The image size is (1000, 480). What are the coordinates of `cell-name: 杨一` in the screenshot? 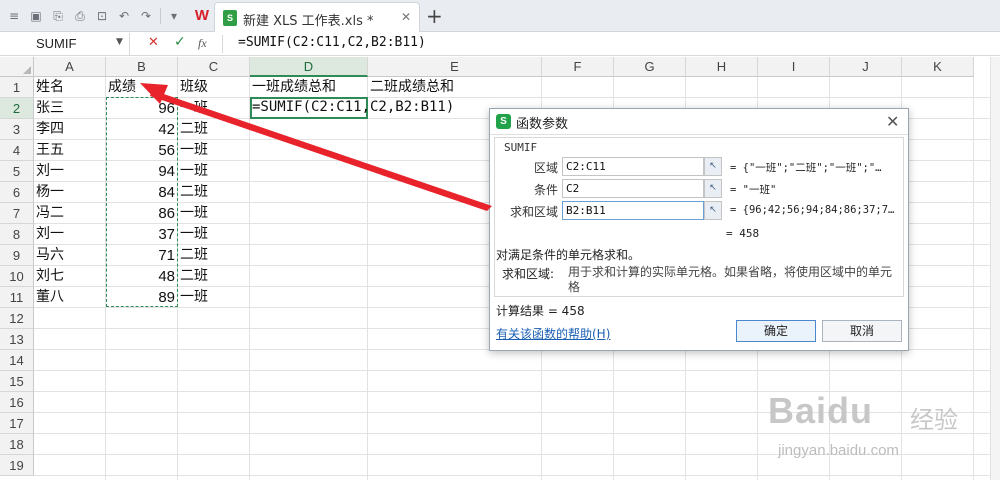 It's located at (70, 192).